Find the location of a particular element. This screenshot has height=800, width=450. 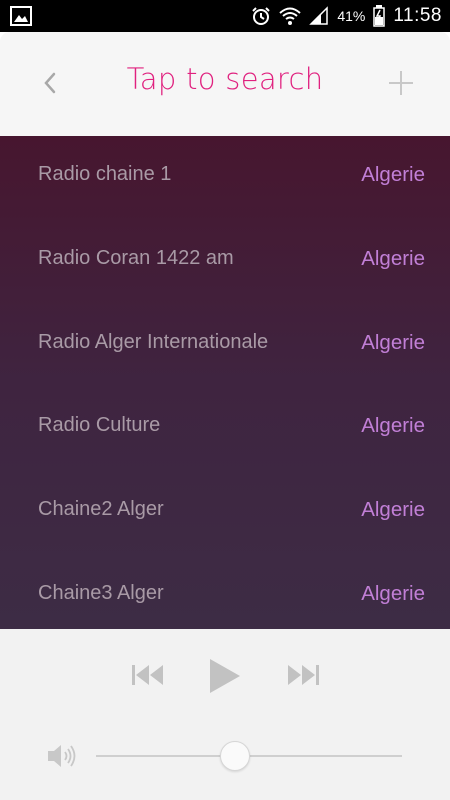

volume-slider-thumb is located at coordinates (234, 756).